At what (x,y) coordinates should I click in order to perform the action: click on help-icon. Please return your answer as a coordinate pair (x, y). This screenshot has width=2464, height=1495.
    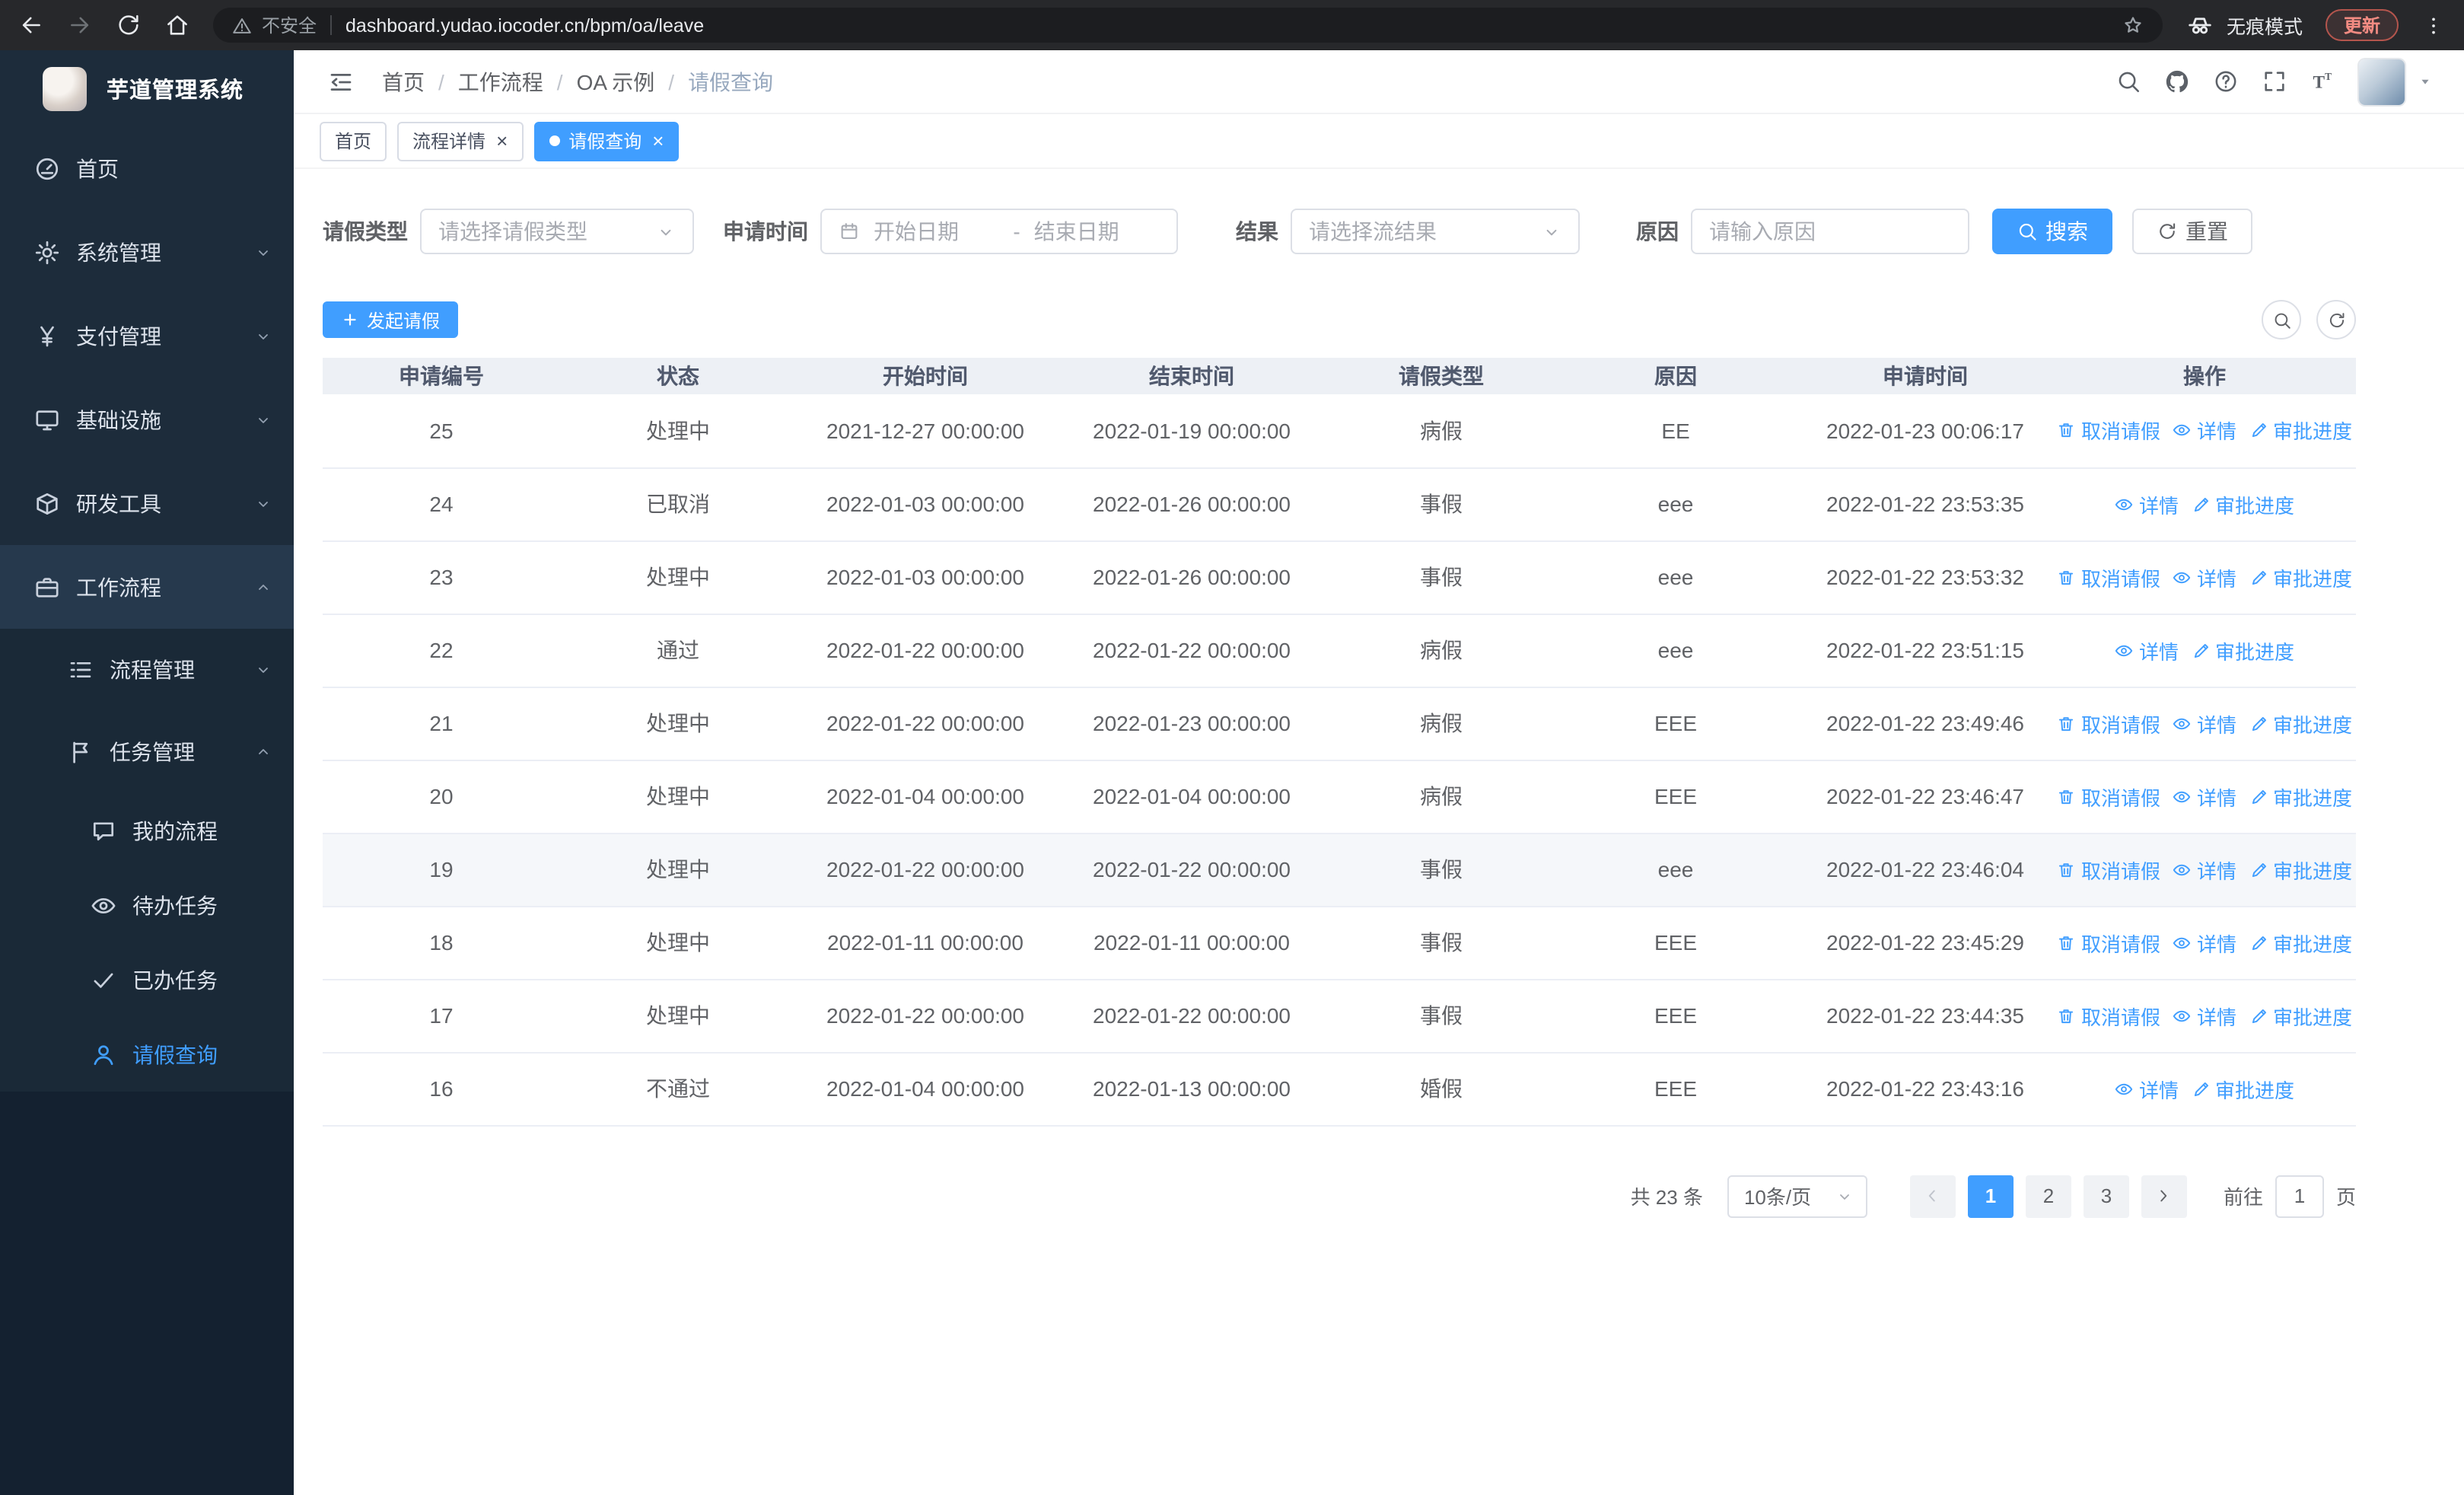
    Looking at the image, I should click on (2226, 82).